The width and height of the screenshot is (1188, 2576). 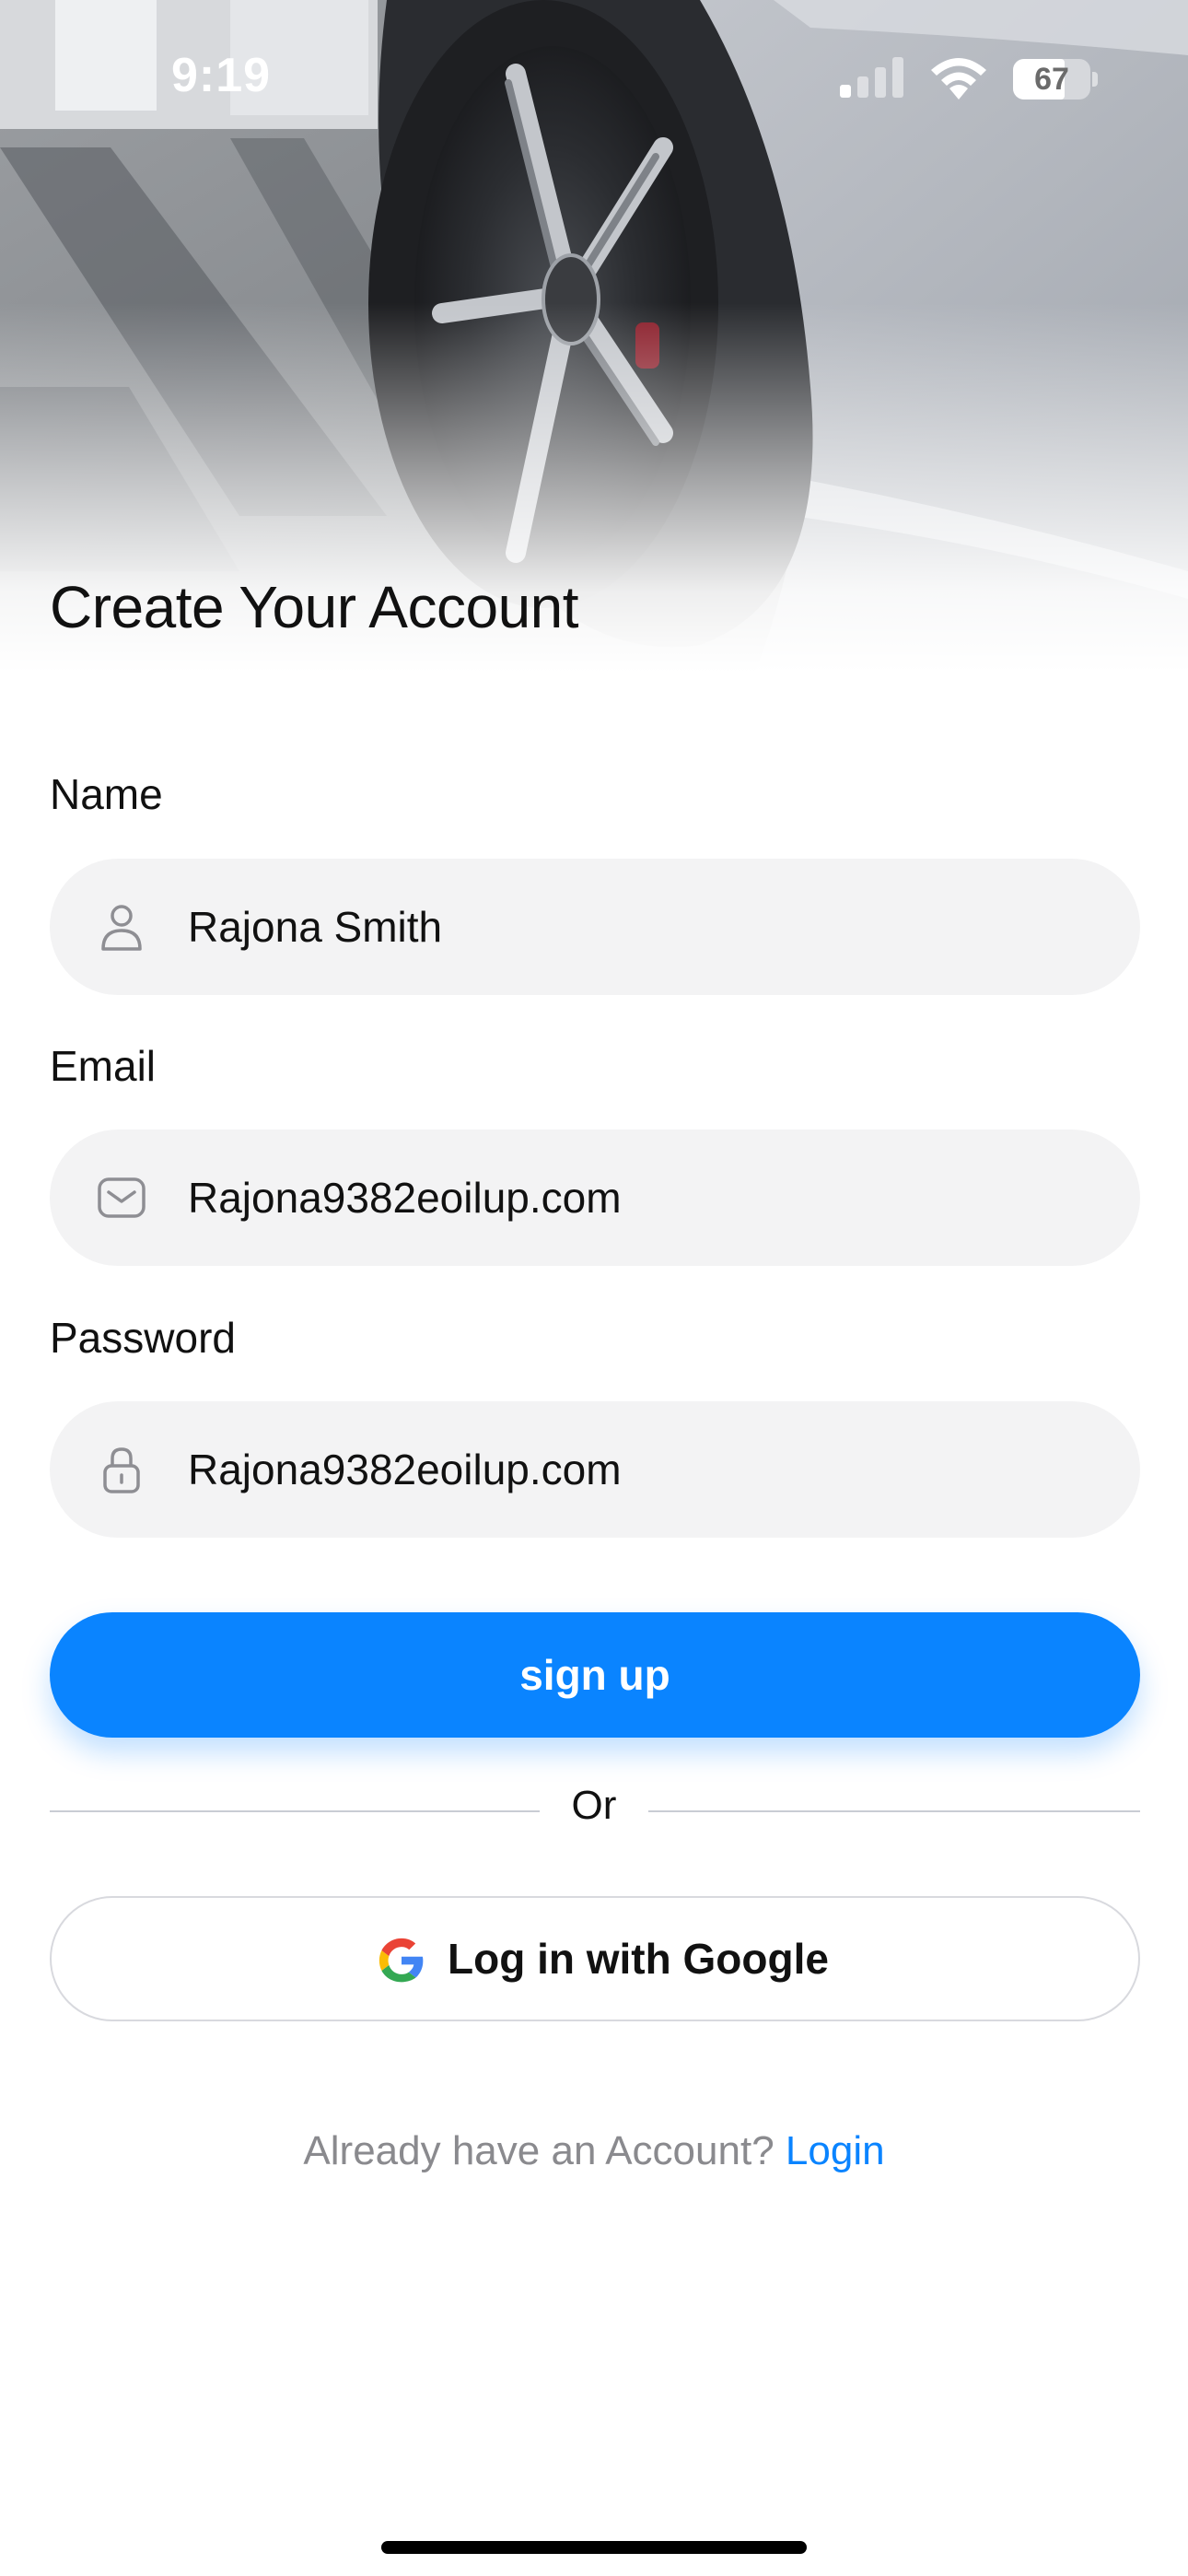 I want to click on login-prompt: Already have an Account? Login, so click(x=594, y=2151).